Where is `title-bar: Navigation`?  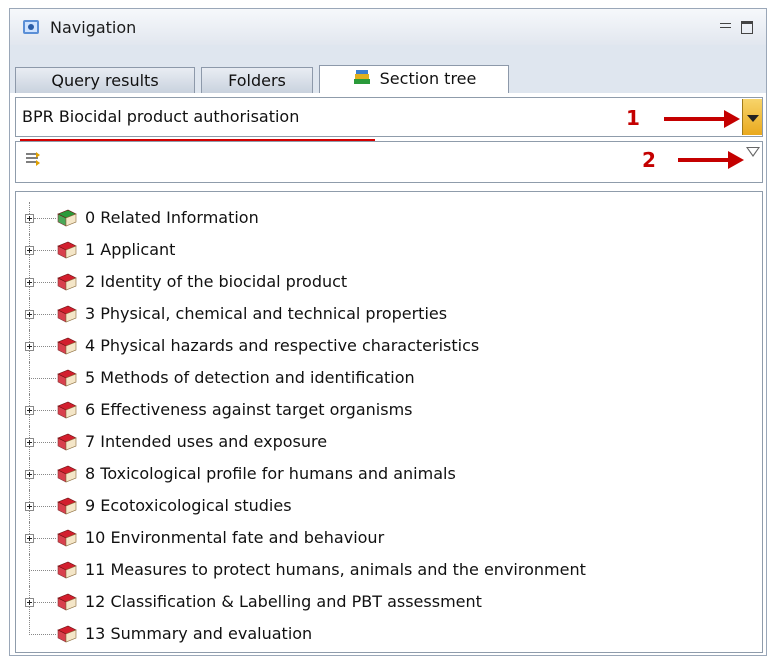 title-bar: Navigation is located at coordinates (388, 27).